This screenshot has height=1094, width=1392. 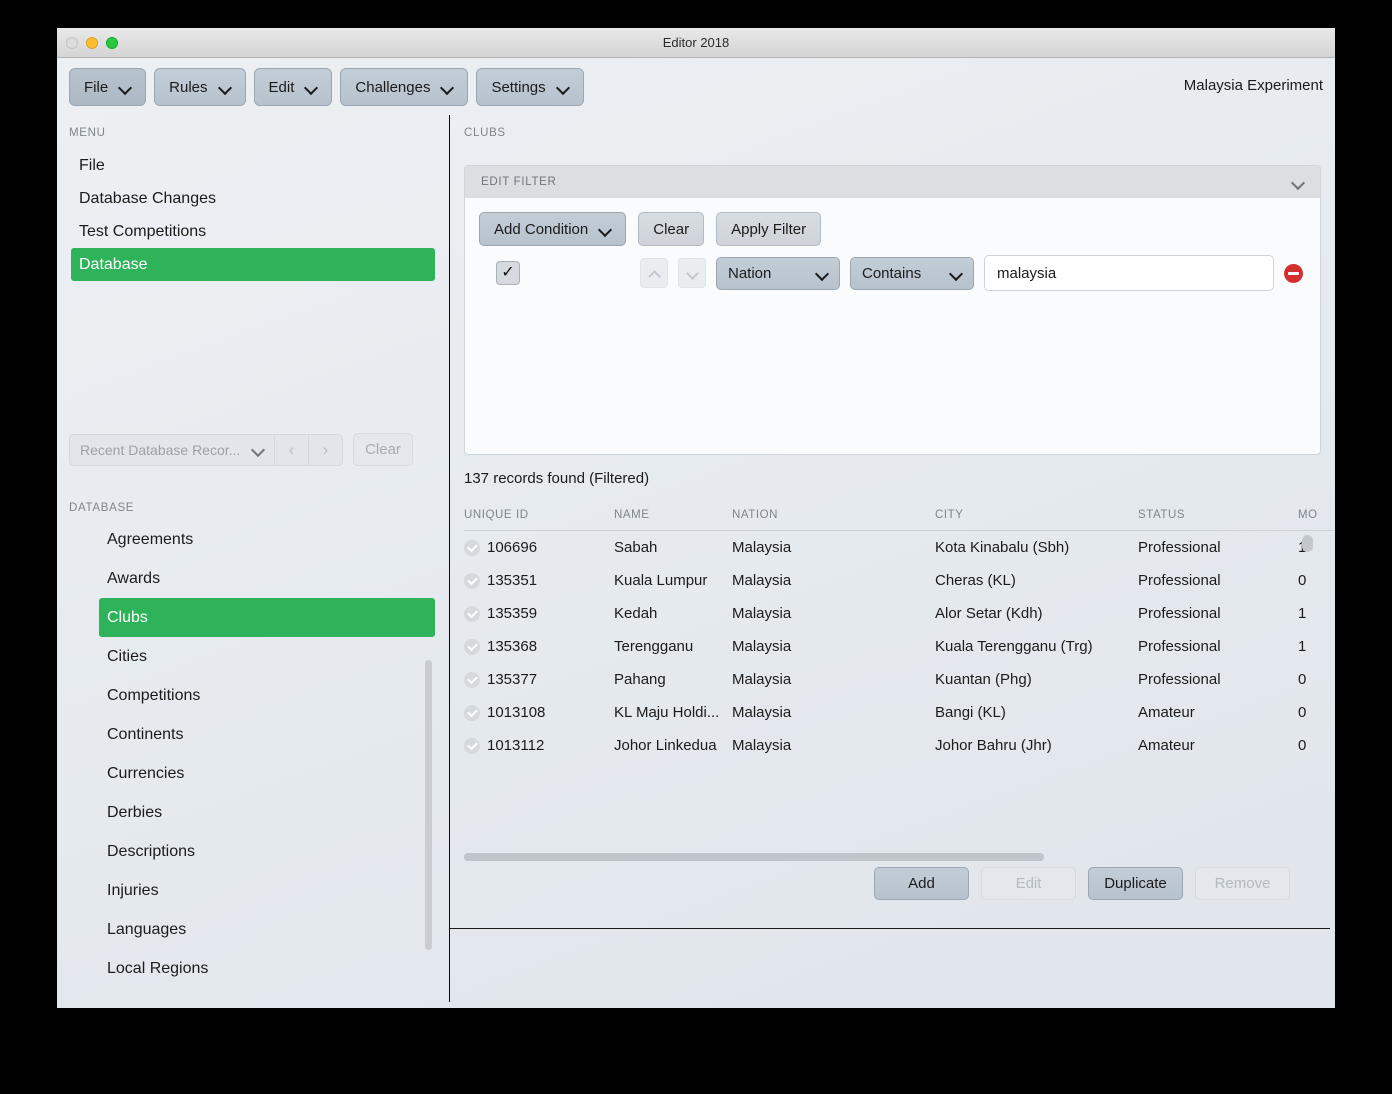 What do you see at coordinates (267, 968) in the screenshot?
I see `sidebar-item-local-regions: Local Regions` at bounding box center [267, 968].